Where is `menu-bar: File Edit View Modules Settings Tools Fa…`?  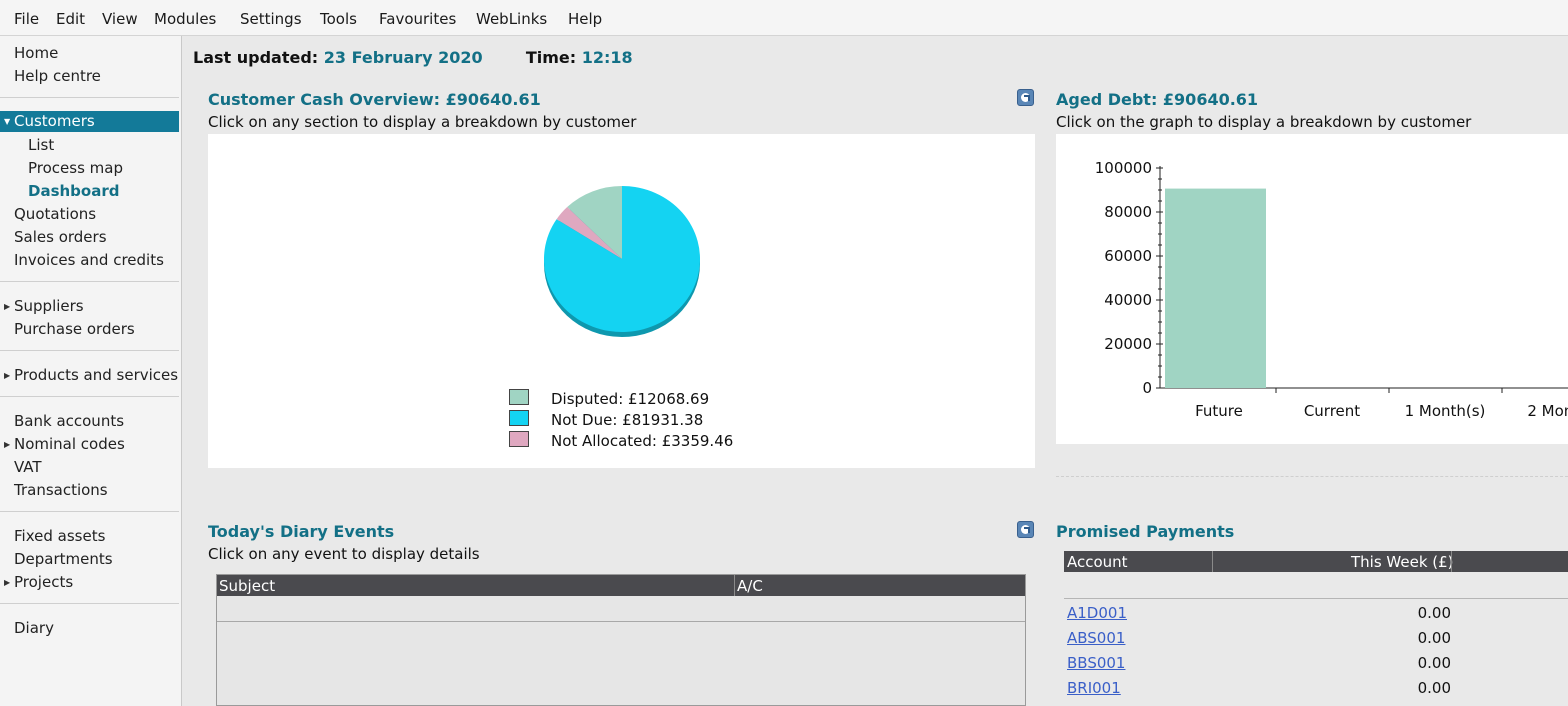
menu-bar: File Edit View Modules Settings Tools Fa… is located at coordinates (784, 18).